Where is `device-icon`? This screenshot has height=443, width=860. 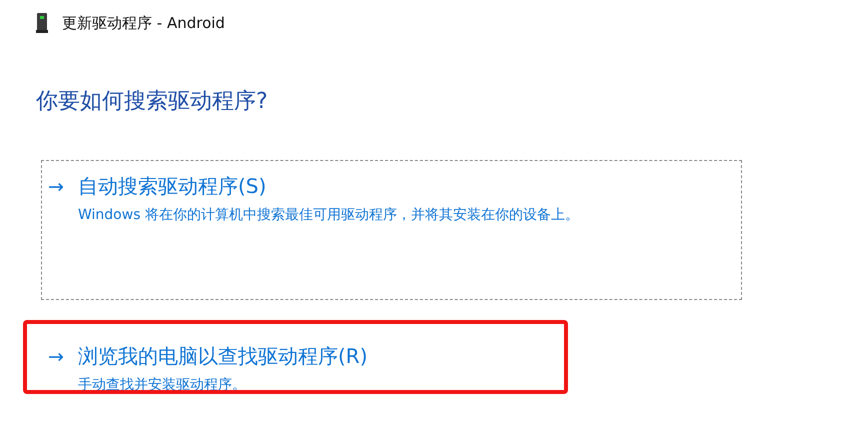 device-icon is located at coordinates (42, 23).